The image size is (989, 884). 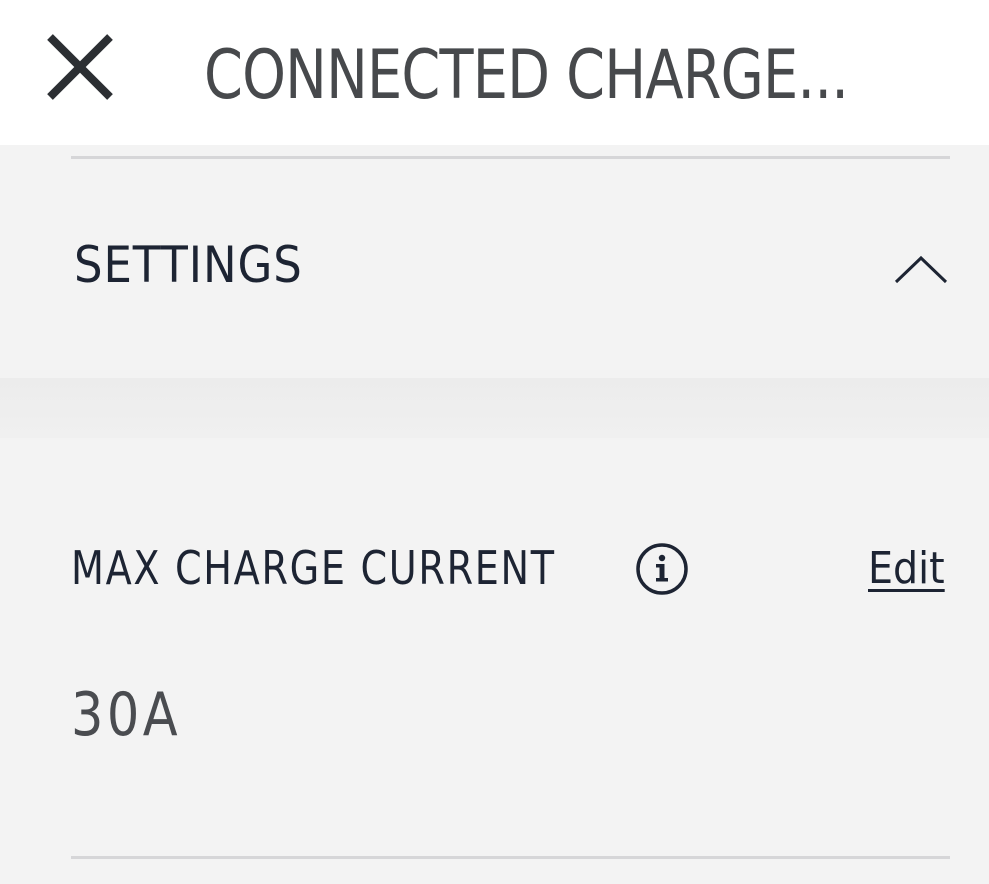 I want to click on max-charge-current-value: 30A, so click(x=126, y=715).